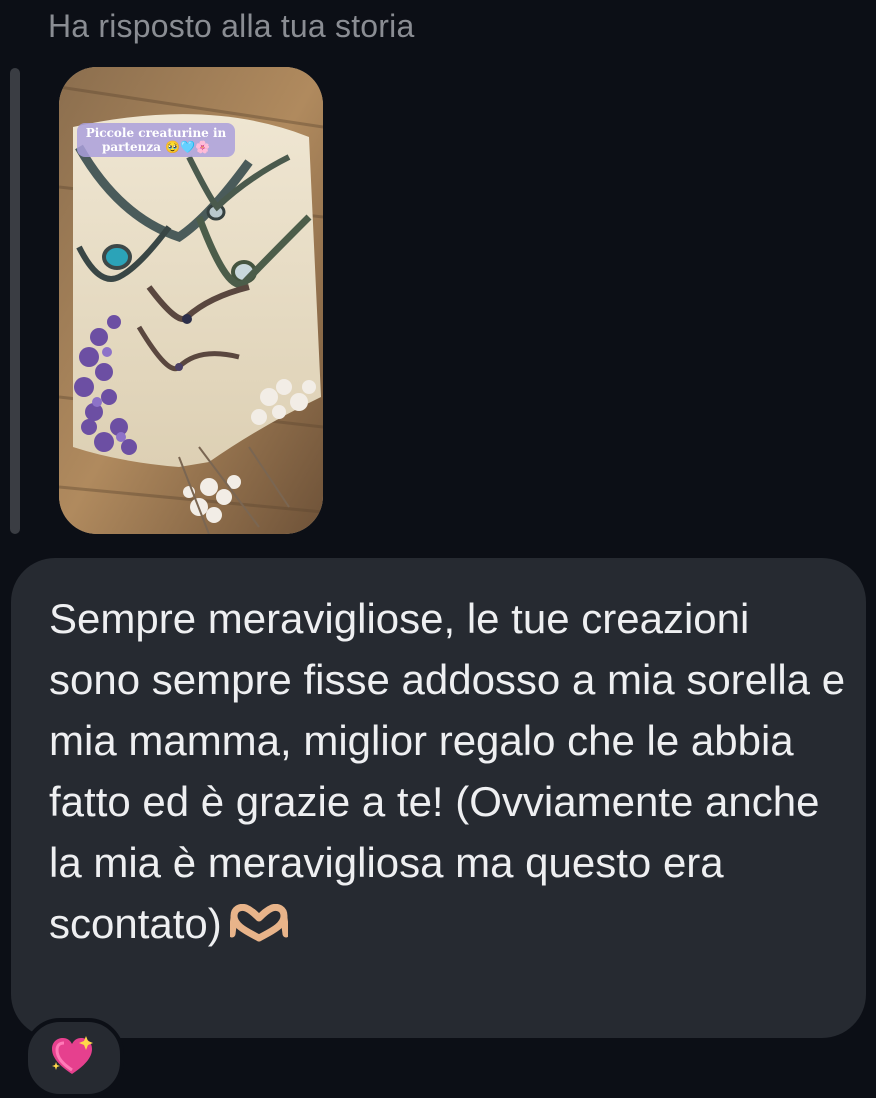  I want to click on sparkling-heart-icon, so click(72, 1058).